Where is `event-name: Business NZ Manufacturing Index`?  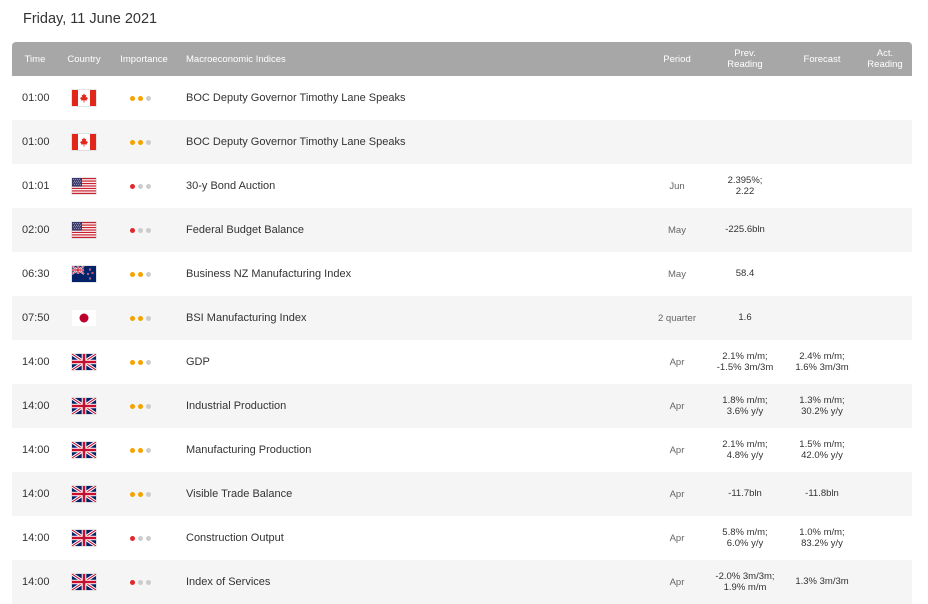 event-name: Business NZ Manufacturing Index is located at coordinates (406, 274).